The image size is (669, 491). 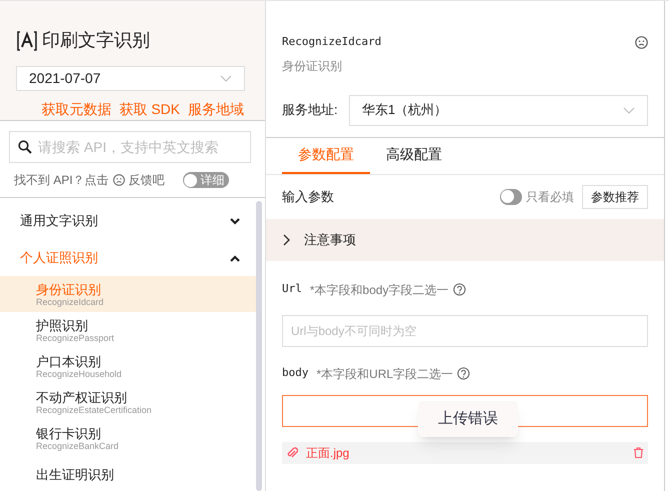 What do you see at coordinates (312, 66) in the screenshot?
I see `api-subtitle: 身份证识别` at bounding box center [312, 66].